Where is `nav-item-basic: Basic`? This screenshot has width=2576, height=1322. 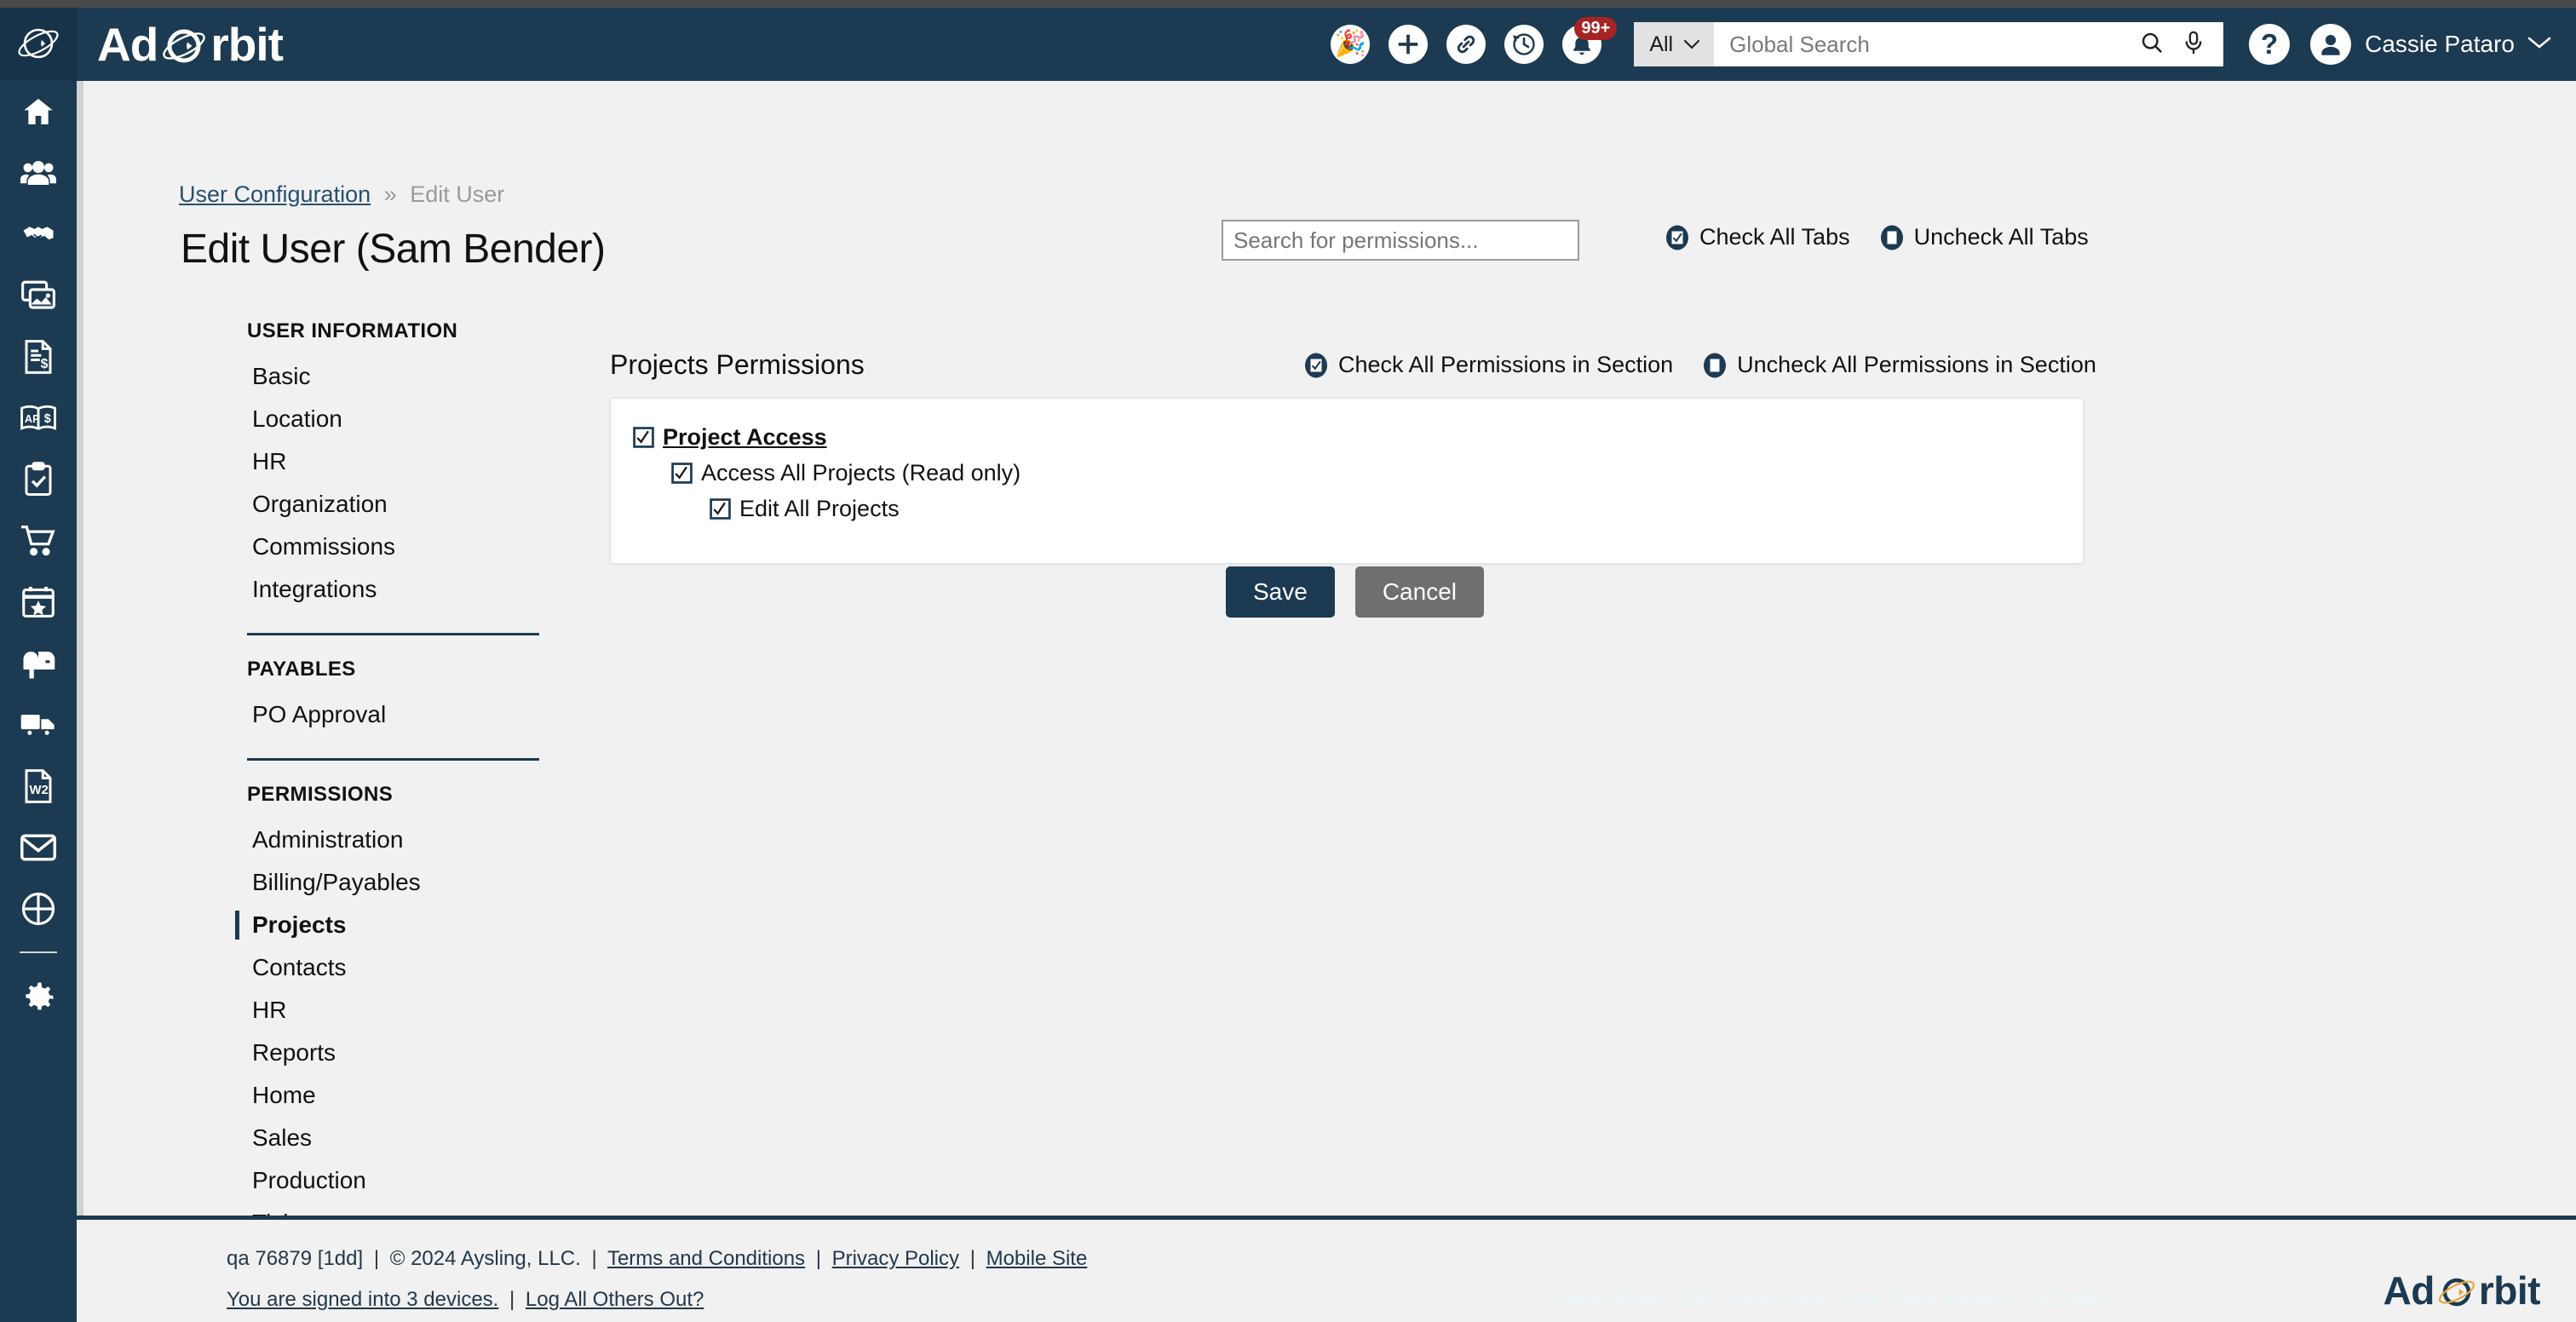
nav-item-basic: Basic is located at coordinates (394, 376).